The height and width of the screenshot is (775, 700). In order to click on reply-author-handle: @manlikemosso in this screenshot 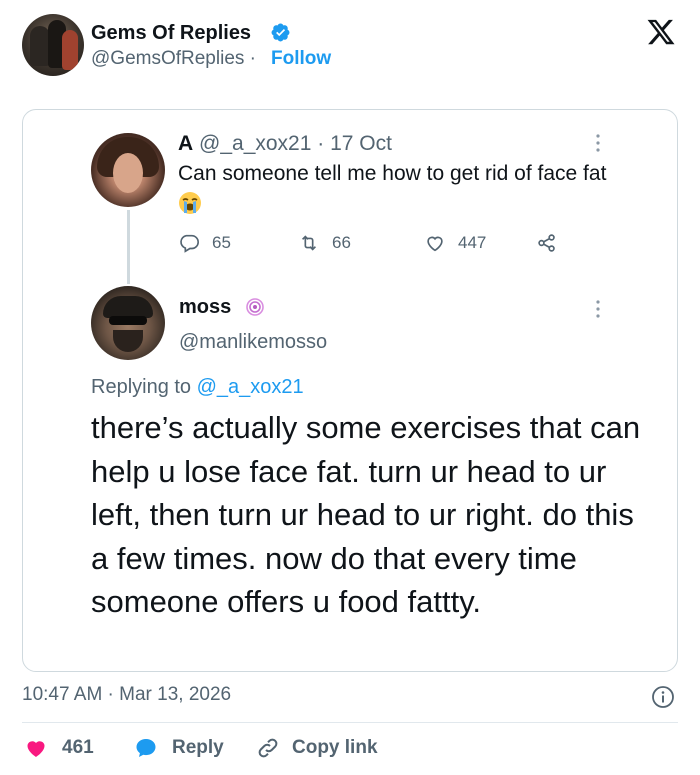, I will do `click(253, 342)`.